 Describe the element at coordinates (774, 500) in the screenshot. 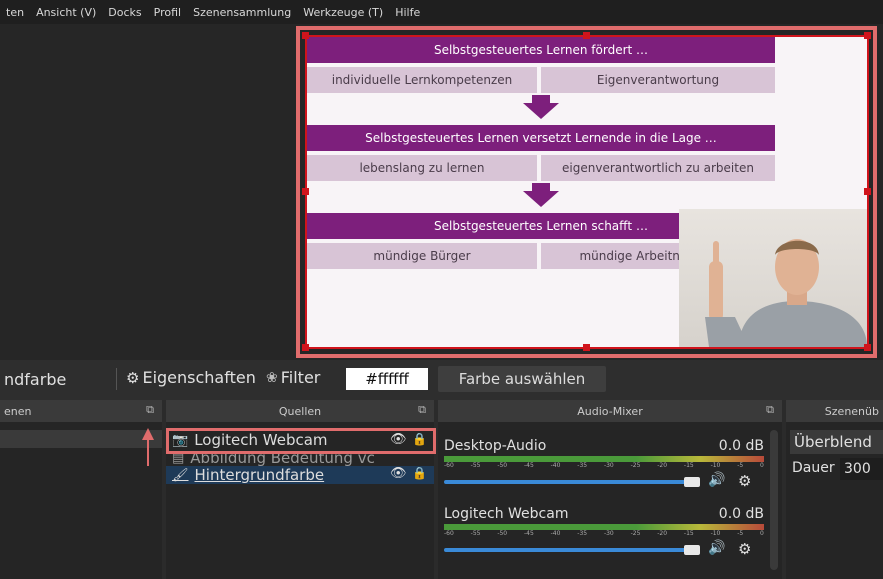

I see `mixer-scrollbar` at that location.